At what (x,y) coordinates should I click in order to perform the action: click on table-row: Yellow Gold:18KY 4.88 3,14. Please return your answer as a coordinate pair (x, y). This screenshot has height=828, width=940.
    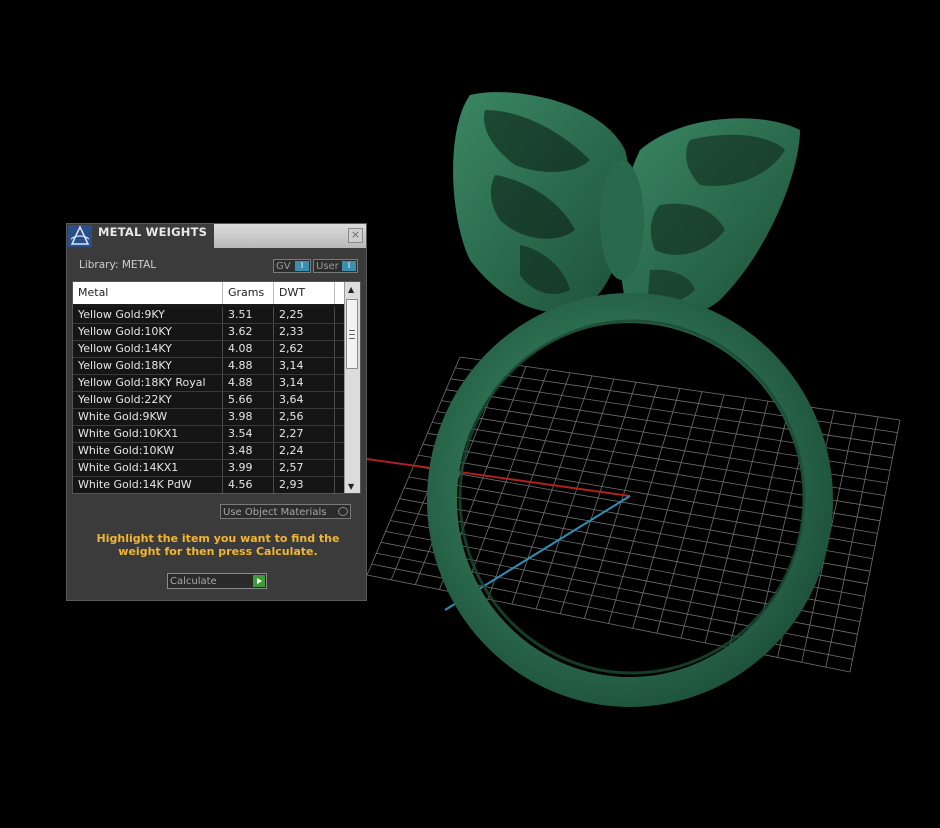
    Looking at the image, I should click on (209, 366).